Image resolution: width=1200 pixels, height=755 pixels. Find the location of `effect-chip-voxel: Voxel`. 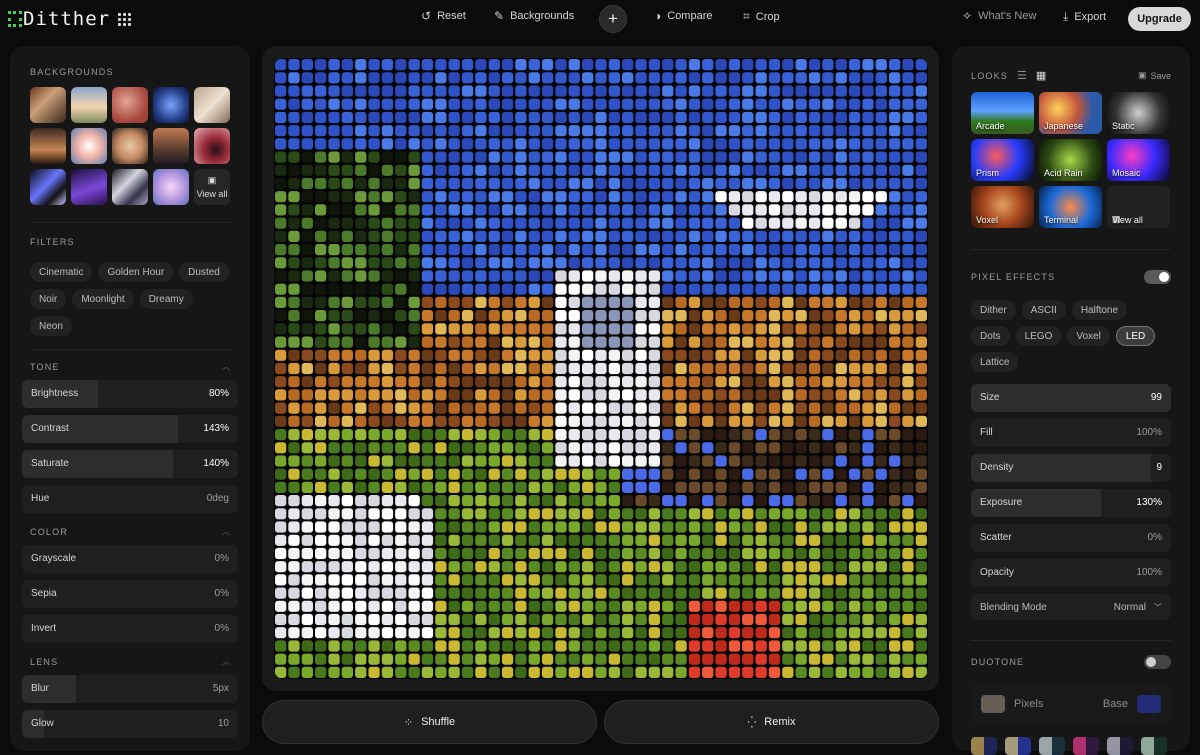

effect-chip-voxel: Voxel is located at coordinates (1088, 336).